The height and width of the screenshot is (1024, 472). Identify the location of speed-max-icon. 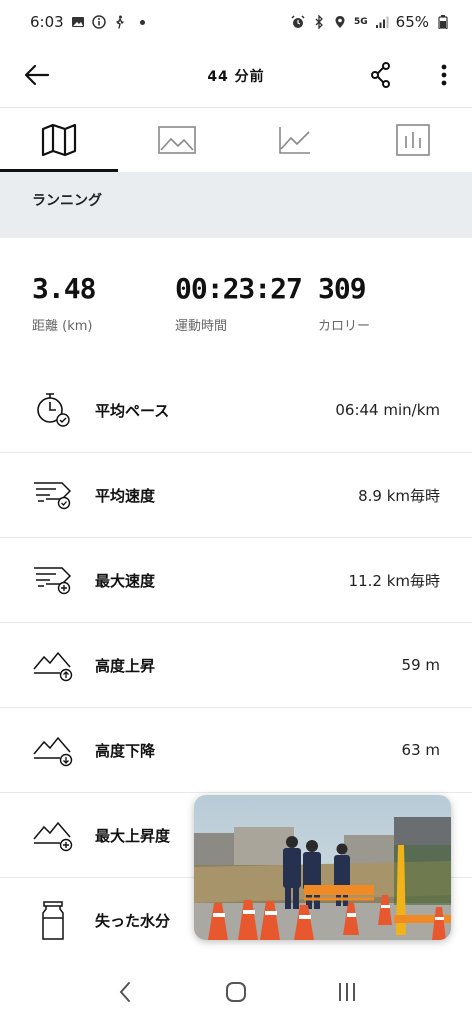
(53, 581).